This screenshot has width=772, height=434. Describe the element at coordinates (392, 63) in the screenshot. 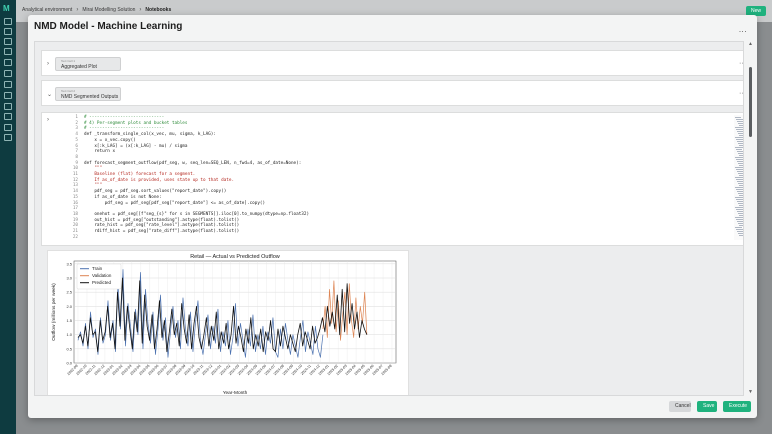

I see `text-cell: › Text Cell 1 Aggregated Plot ···` at that location.